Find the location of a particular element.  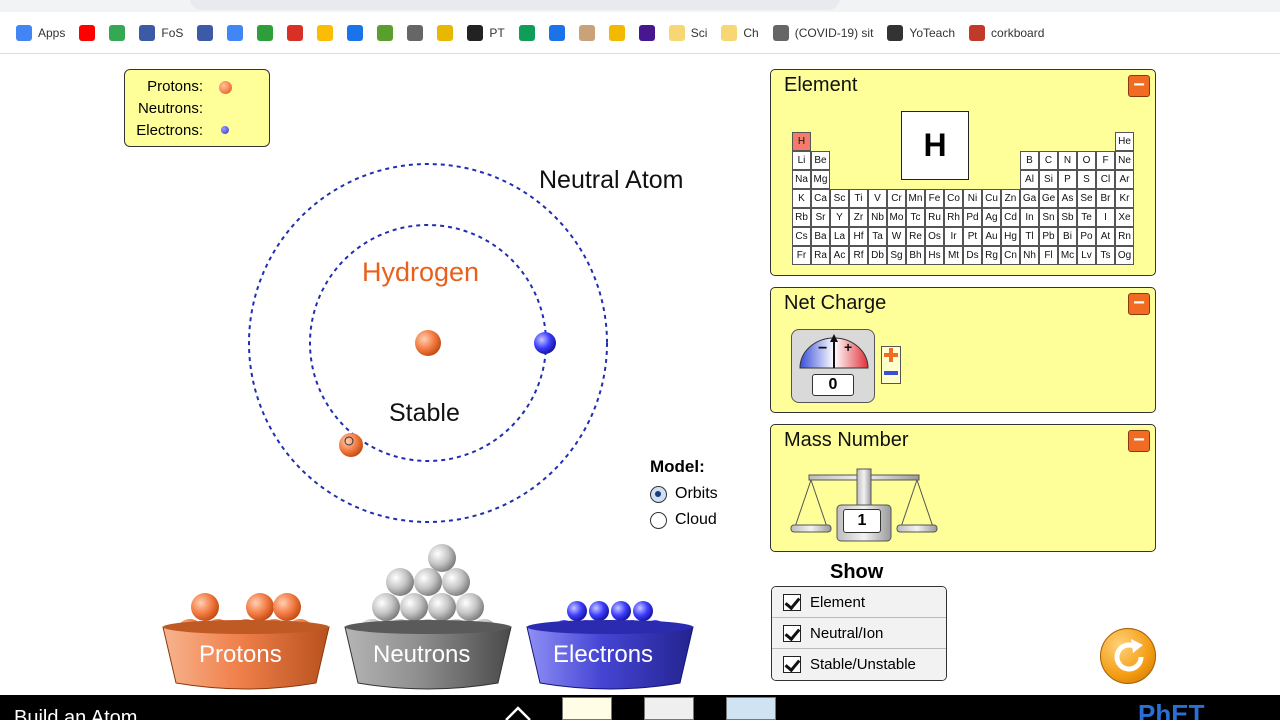

radio-selected-icon is located at coordinates (658, 494).